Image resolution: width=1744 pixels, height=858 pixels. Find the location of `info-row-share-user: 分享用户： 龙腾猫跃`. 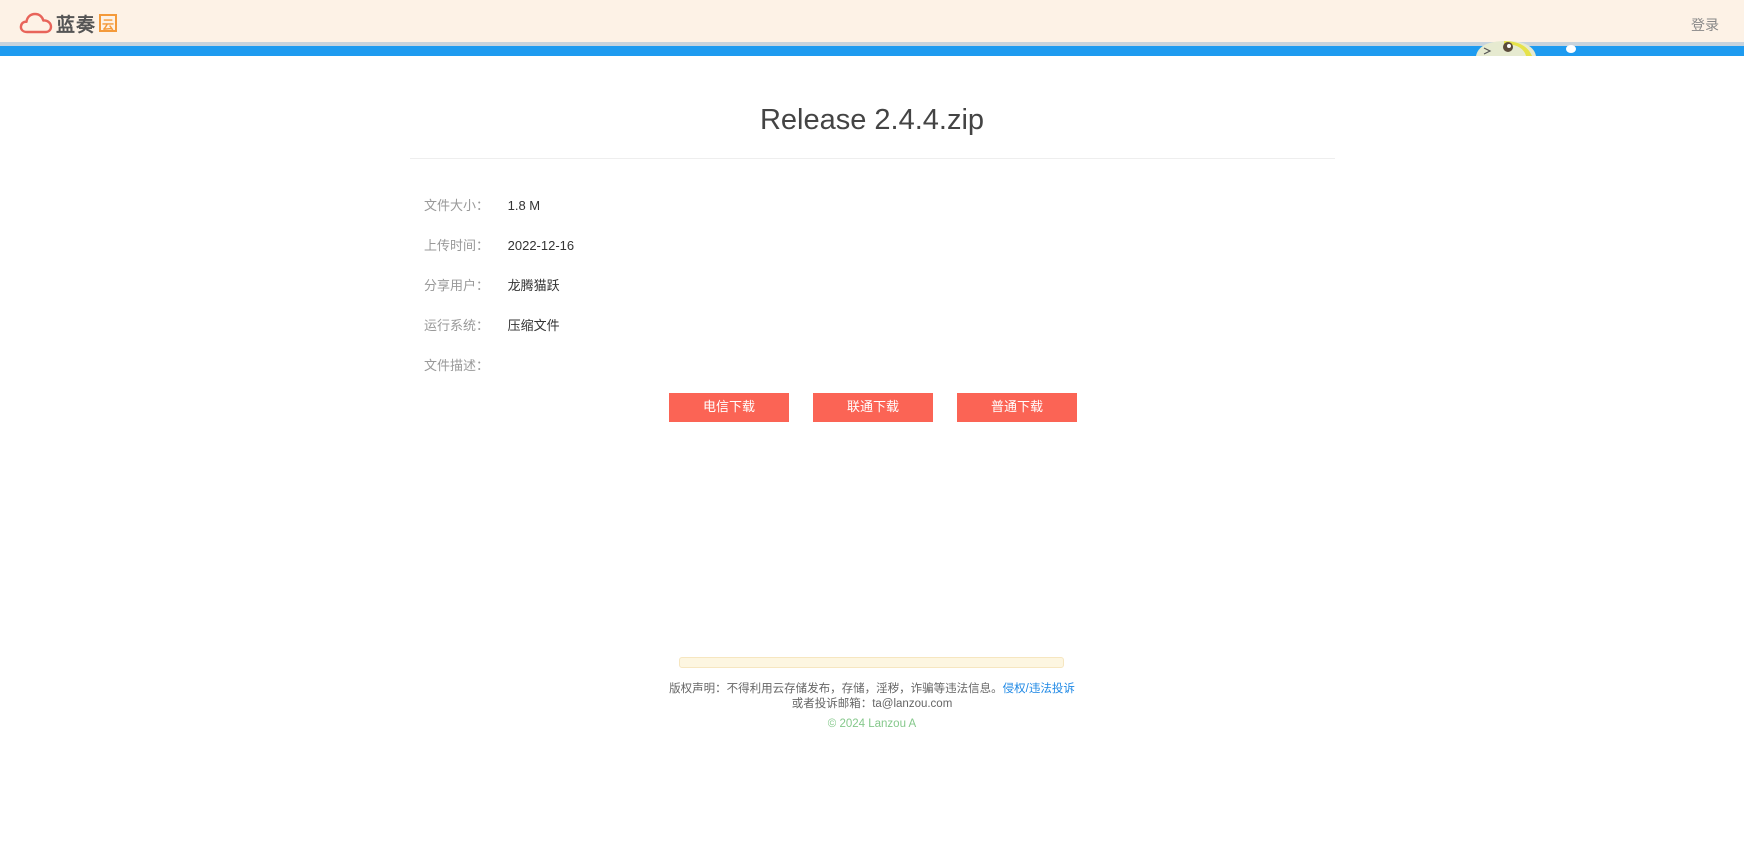

info-row-share-user: 分享用户： 龙腾猫跃 is located at coordinates (492, 286).